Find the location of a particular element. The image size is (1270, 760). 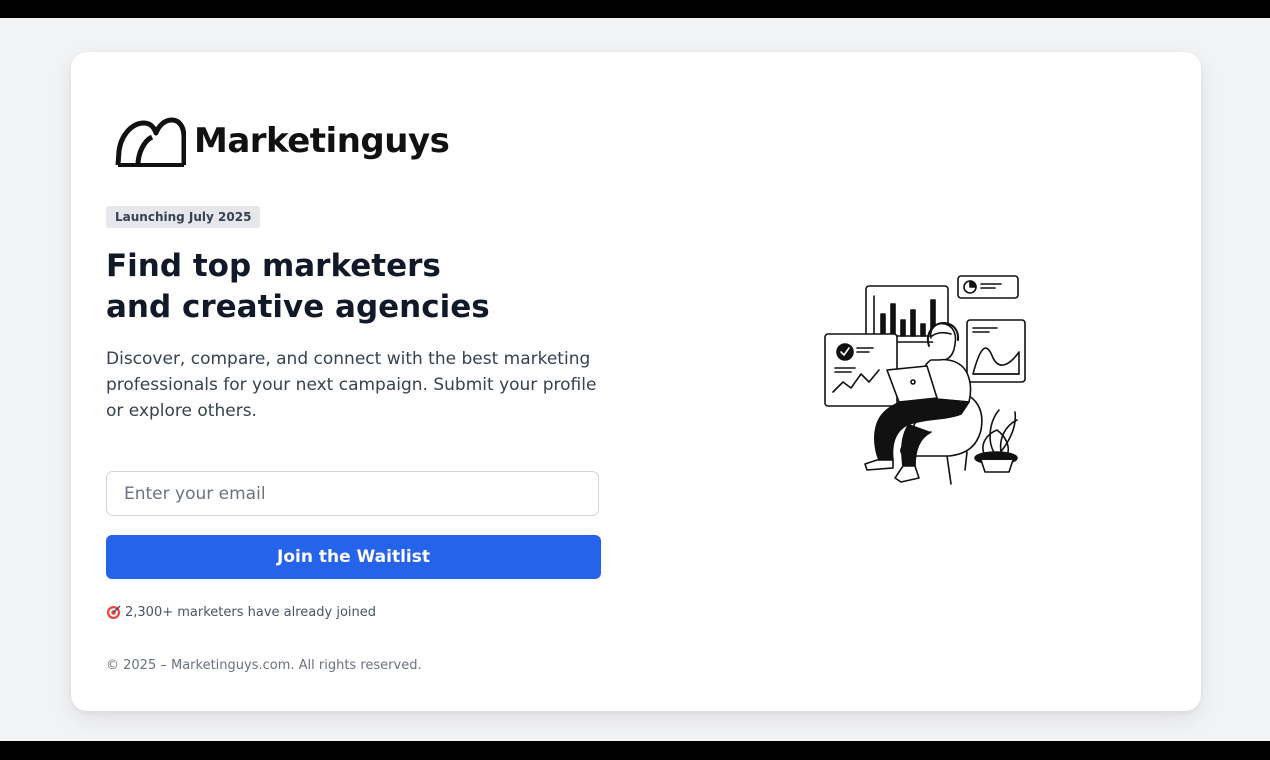

join-waitlist-button: Join the Waitlist is located at coordinates (353, 557).